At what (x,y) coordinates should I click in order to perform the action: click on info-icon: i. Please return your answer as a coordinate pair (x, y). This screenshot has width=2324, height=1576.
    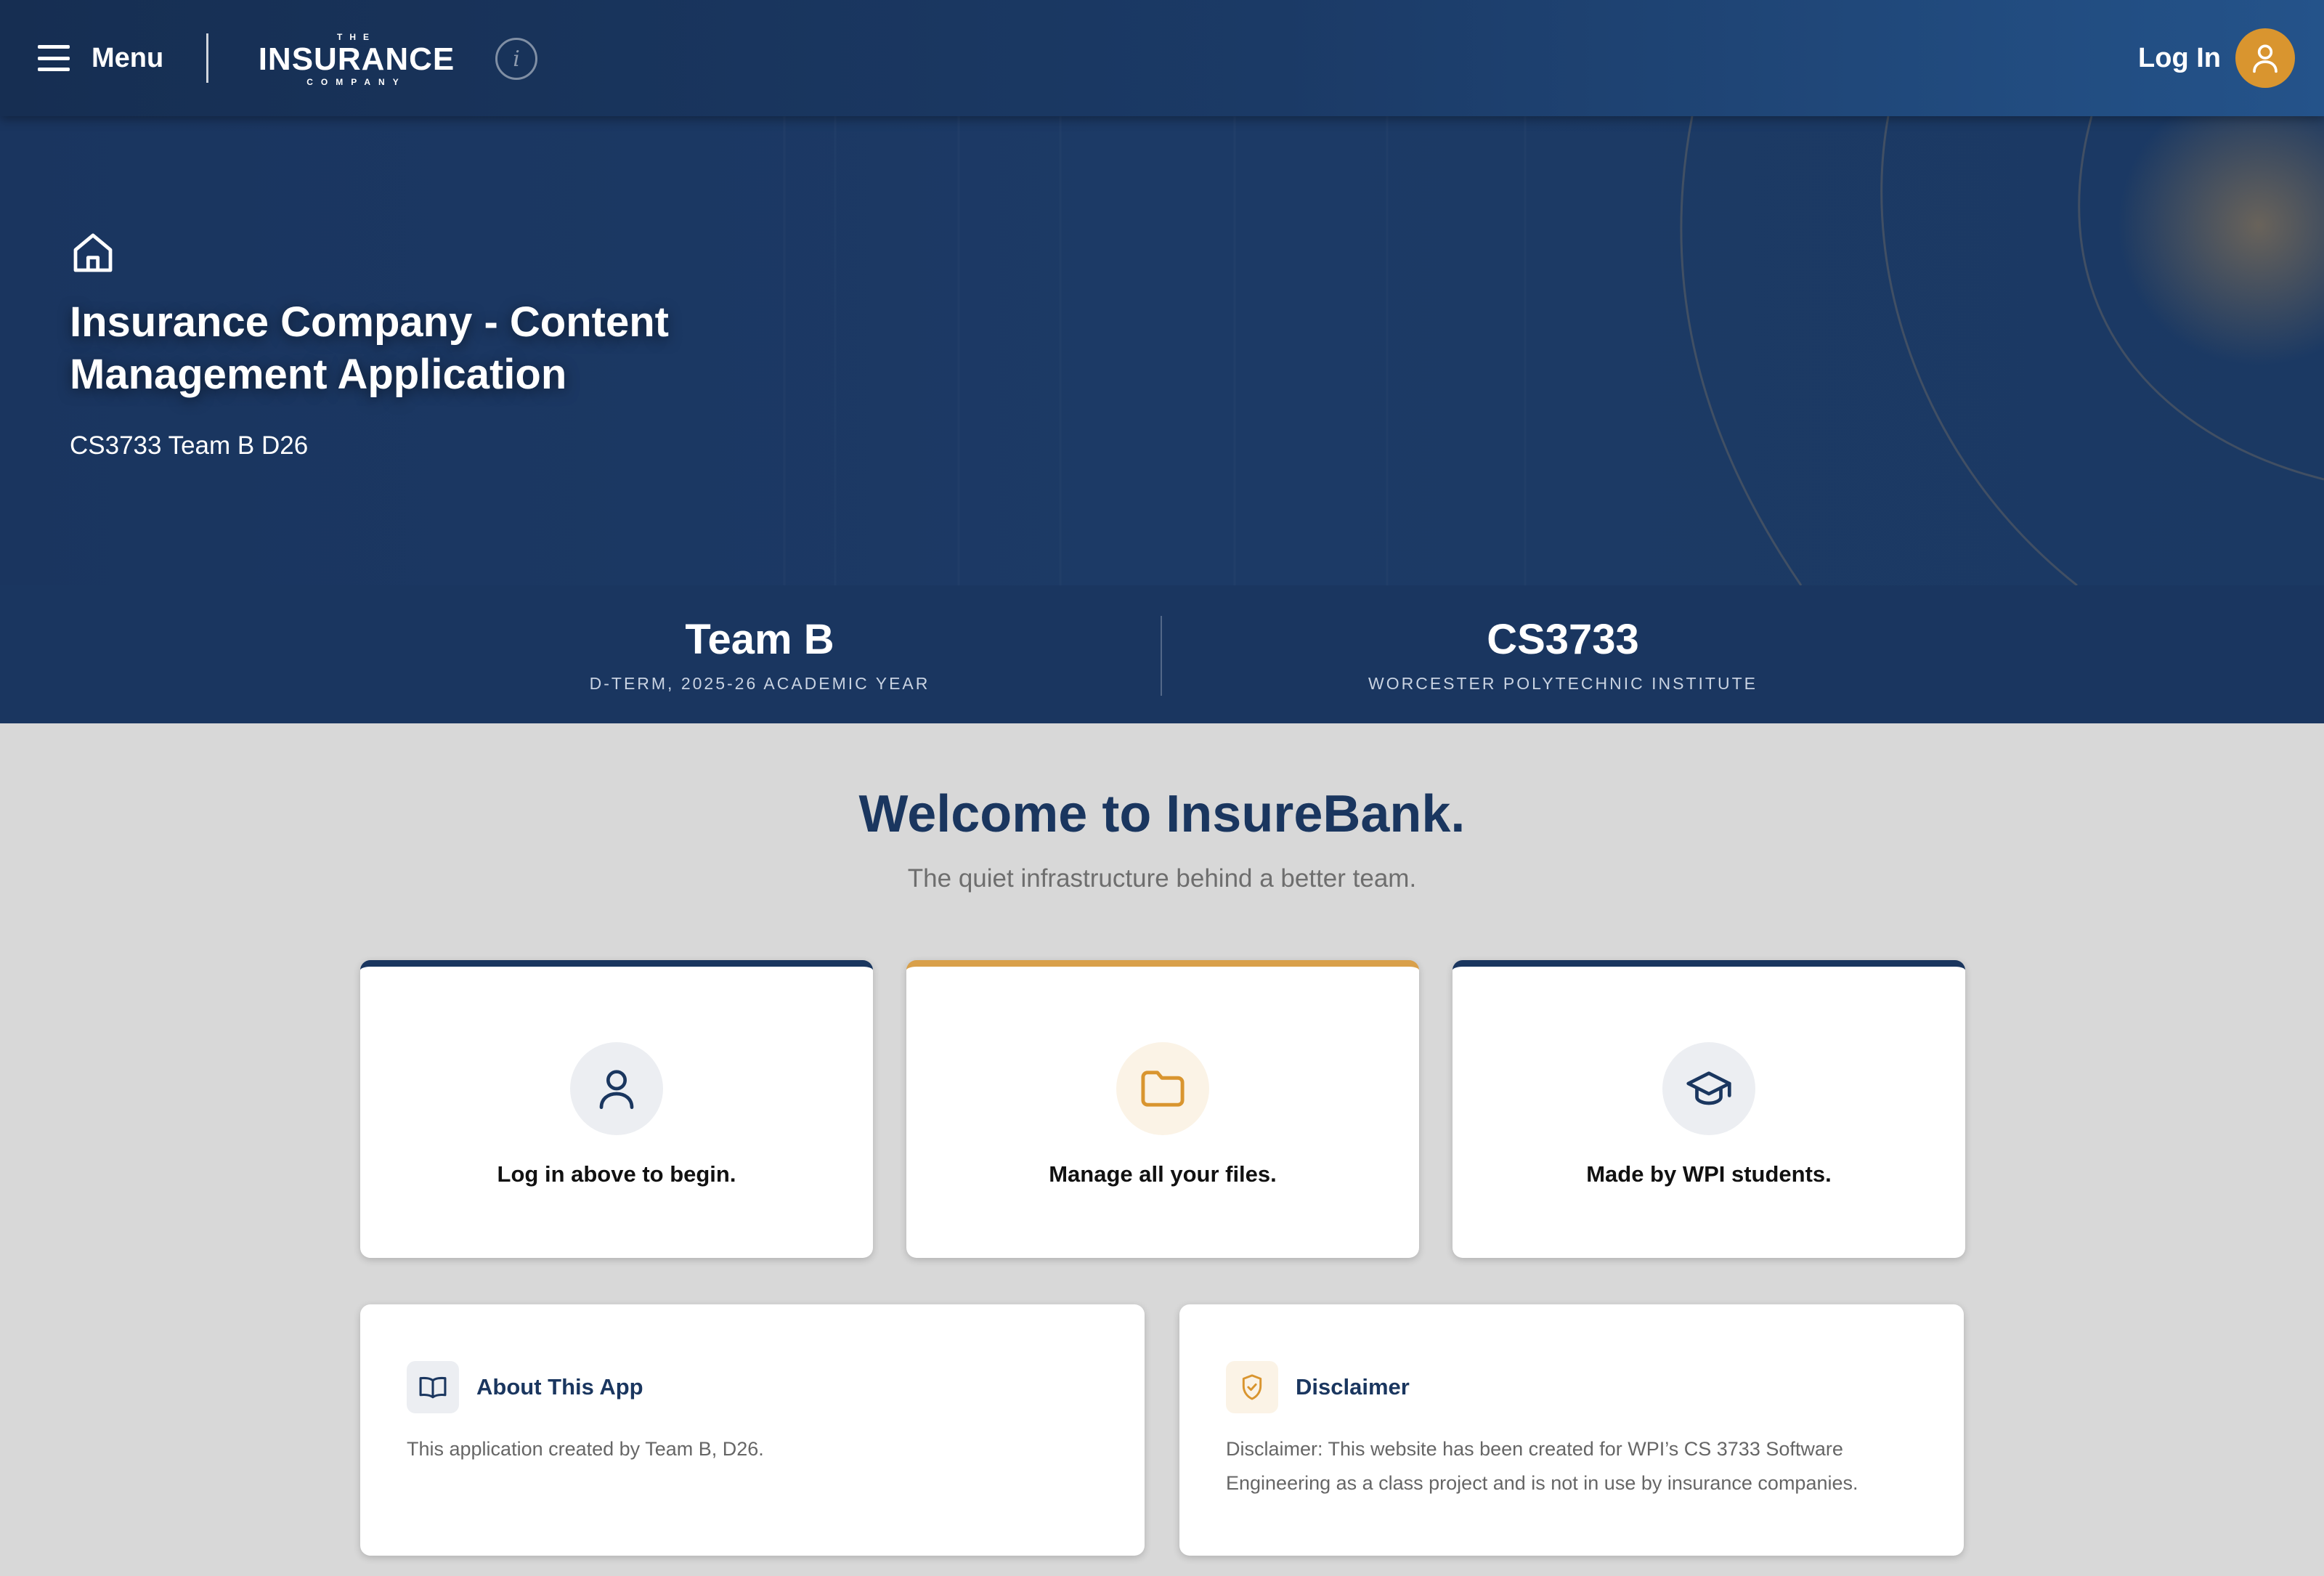
    Looking at the image, I should click on (516, 59).